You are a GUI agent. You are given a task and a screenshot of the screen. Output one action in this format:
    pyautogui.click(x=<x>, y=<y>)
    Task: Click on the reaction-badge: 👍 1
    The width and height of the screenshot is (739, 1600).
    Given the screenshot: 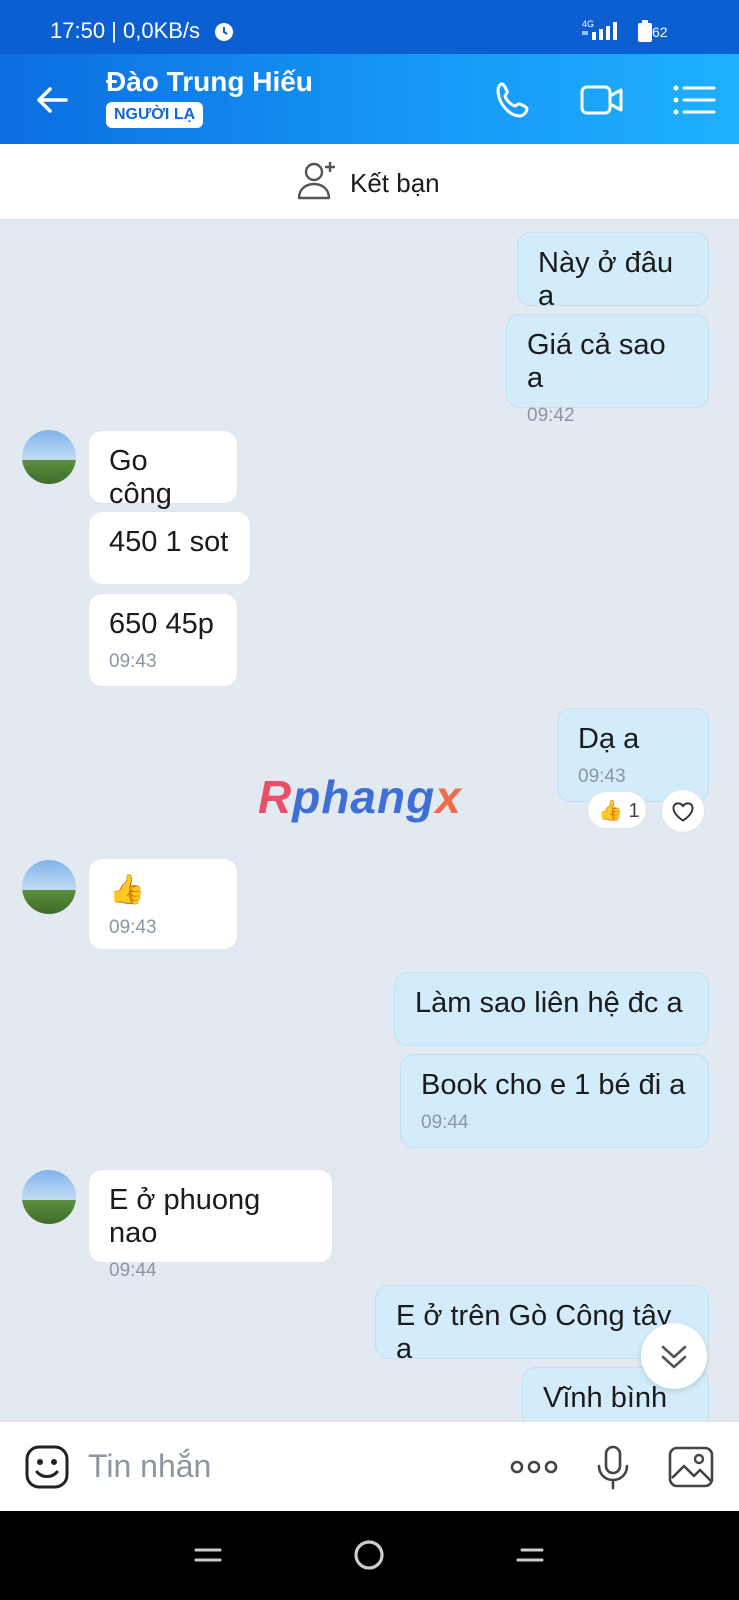 What is the action you would take?
    pyautogui.click(x=617, y=810)
    